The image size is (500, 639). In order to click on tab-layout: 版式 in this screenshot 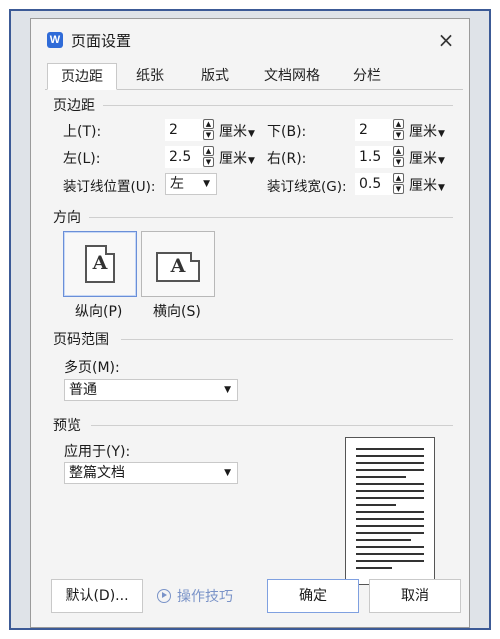, I will do `click(215, 76)`.